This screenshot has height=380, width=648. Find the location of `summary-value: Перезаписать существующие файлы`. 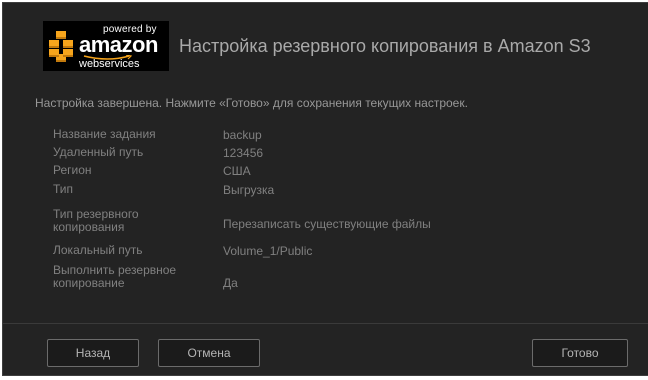

summary-value: Перезаписать существующие файлы is located at coordinates (327, 224).